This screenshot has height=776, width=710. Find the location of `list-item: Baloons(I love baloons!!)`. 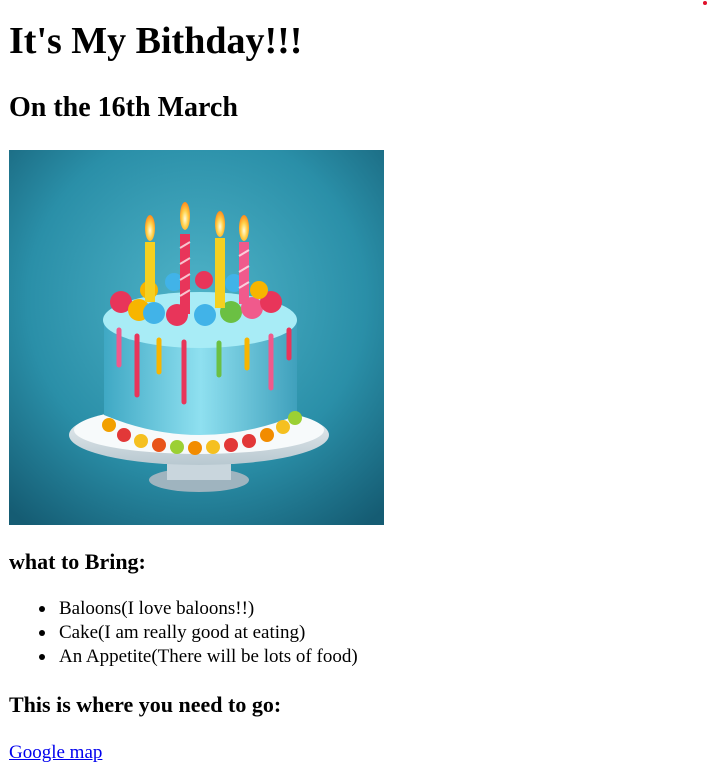

list-item: Baloons(I love baloons!!) is located at coordinates (183, 609).